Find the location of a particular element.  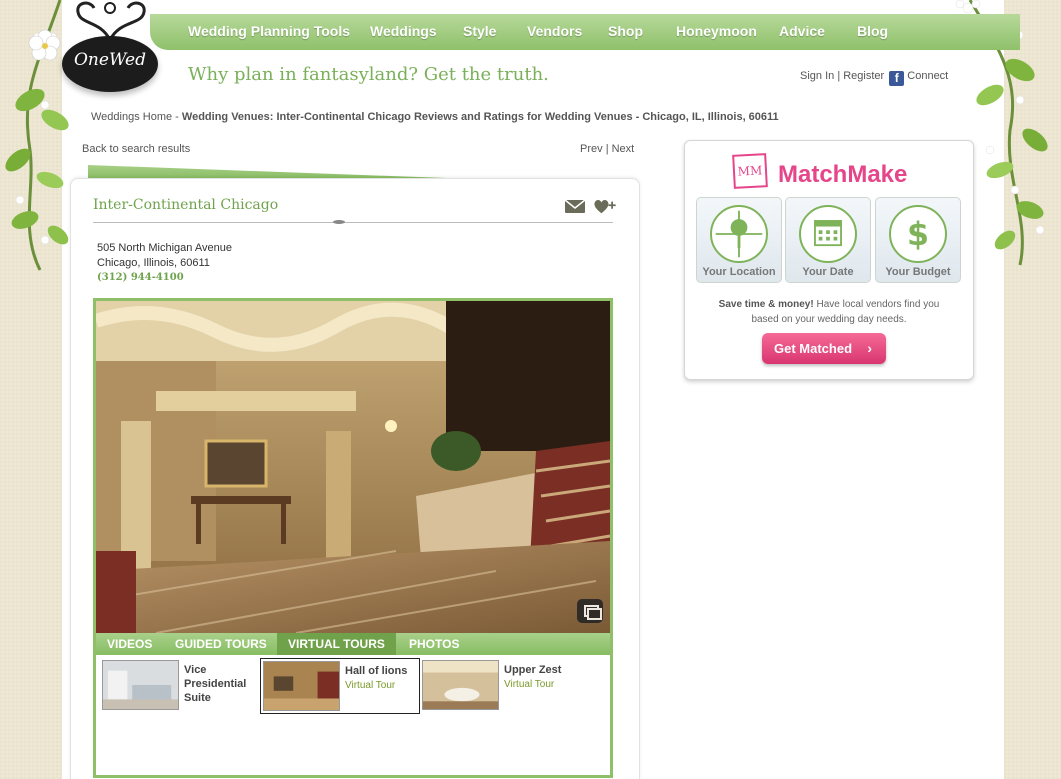

card-label: Your Date is located at coordinates (828, 272).